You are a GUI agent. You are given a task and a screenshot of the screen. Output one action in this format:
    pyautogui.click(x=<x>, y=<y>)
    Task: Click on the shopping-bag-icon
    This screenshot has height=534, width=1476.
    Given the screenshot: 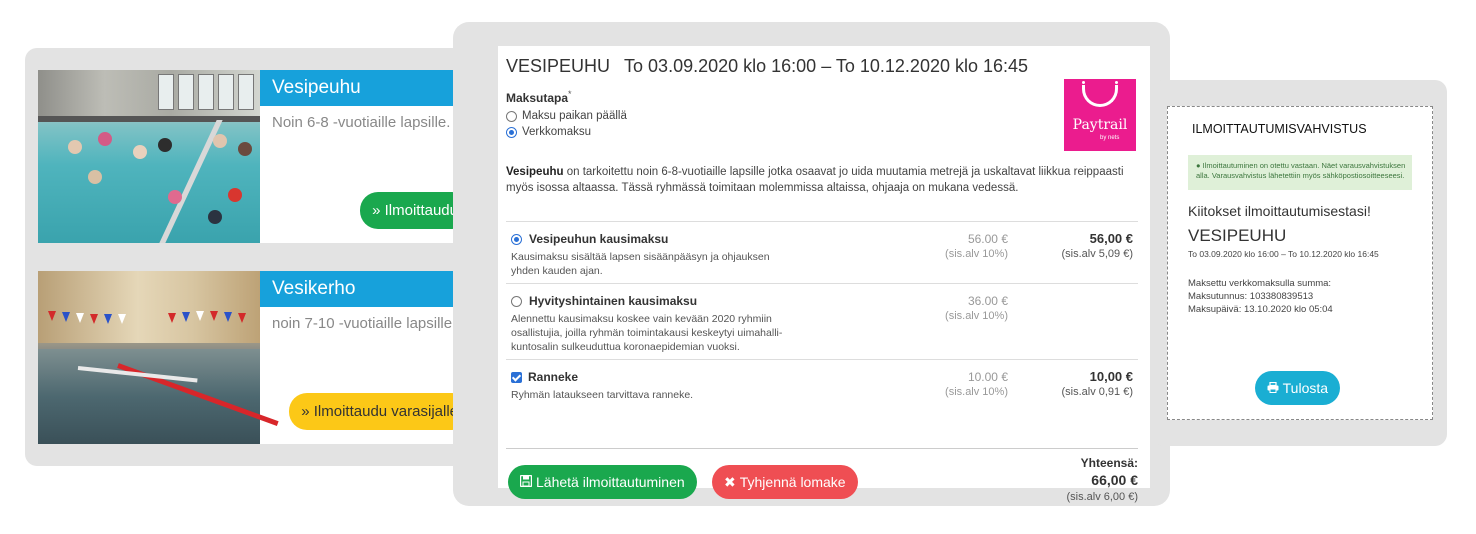 What is the action you would take?
    pyautogui.click(x=1100, y=94)
    